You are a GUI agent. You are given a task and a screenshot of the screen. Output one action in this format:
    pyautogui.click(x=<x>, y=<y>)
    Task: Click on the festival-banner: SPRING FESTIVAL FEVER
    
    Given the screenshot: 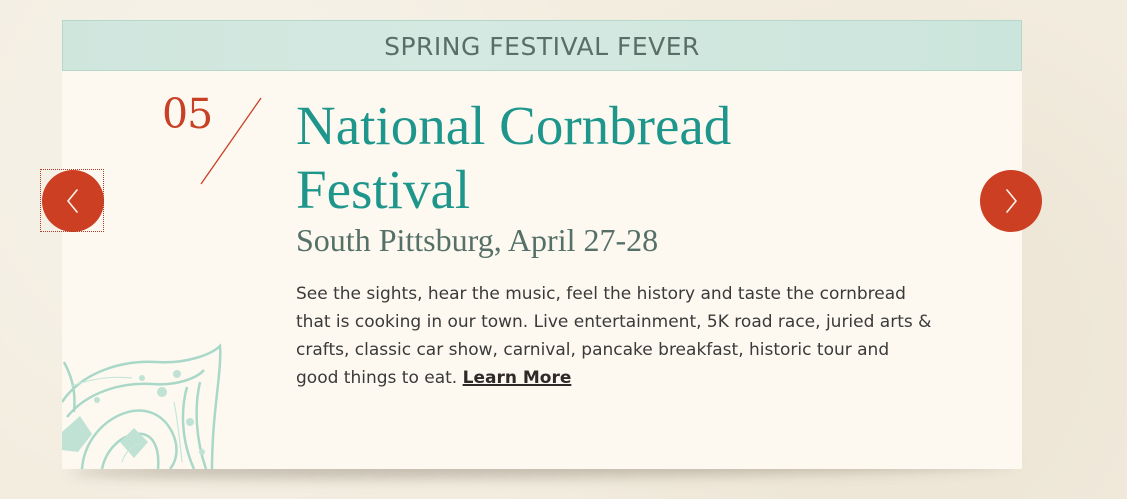 What is the action you would take?
    pyautogui.click(x=542, y=45)
    